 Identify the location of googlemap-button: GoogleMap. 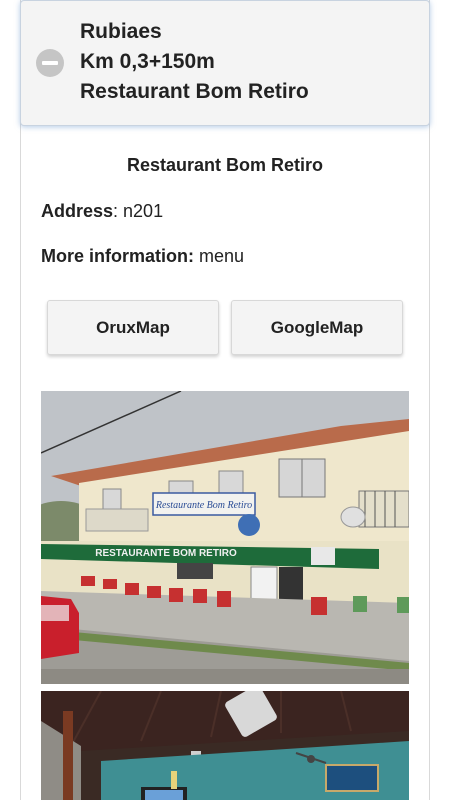
(317, 327).